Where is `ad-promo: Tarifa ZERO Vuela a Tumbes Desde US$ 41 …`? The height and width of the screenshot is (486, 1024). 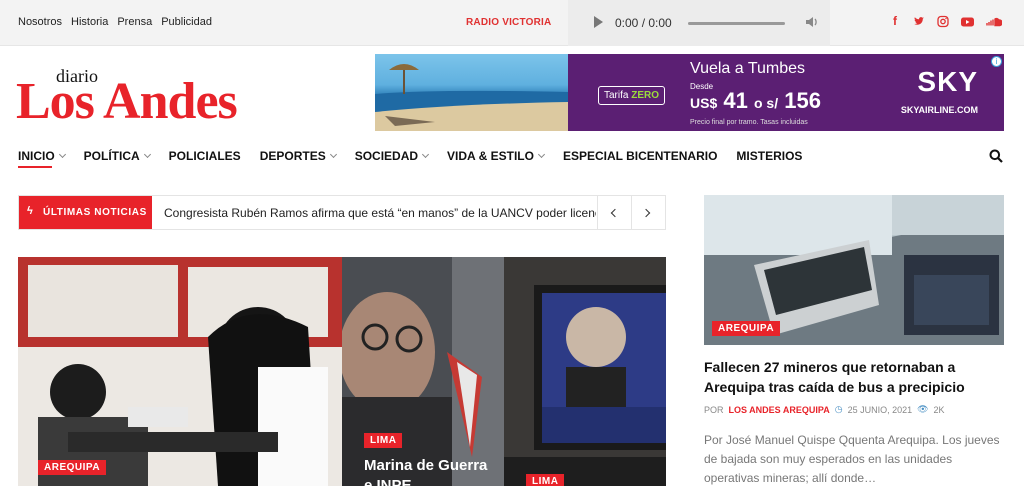
ad-promo: Tarifa ZERO Vuela a Tumbes Desde US$ 41 … is located at coordinates (786, 92).